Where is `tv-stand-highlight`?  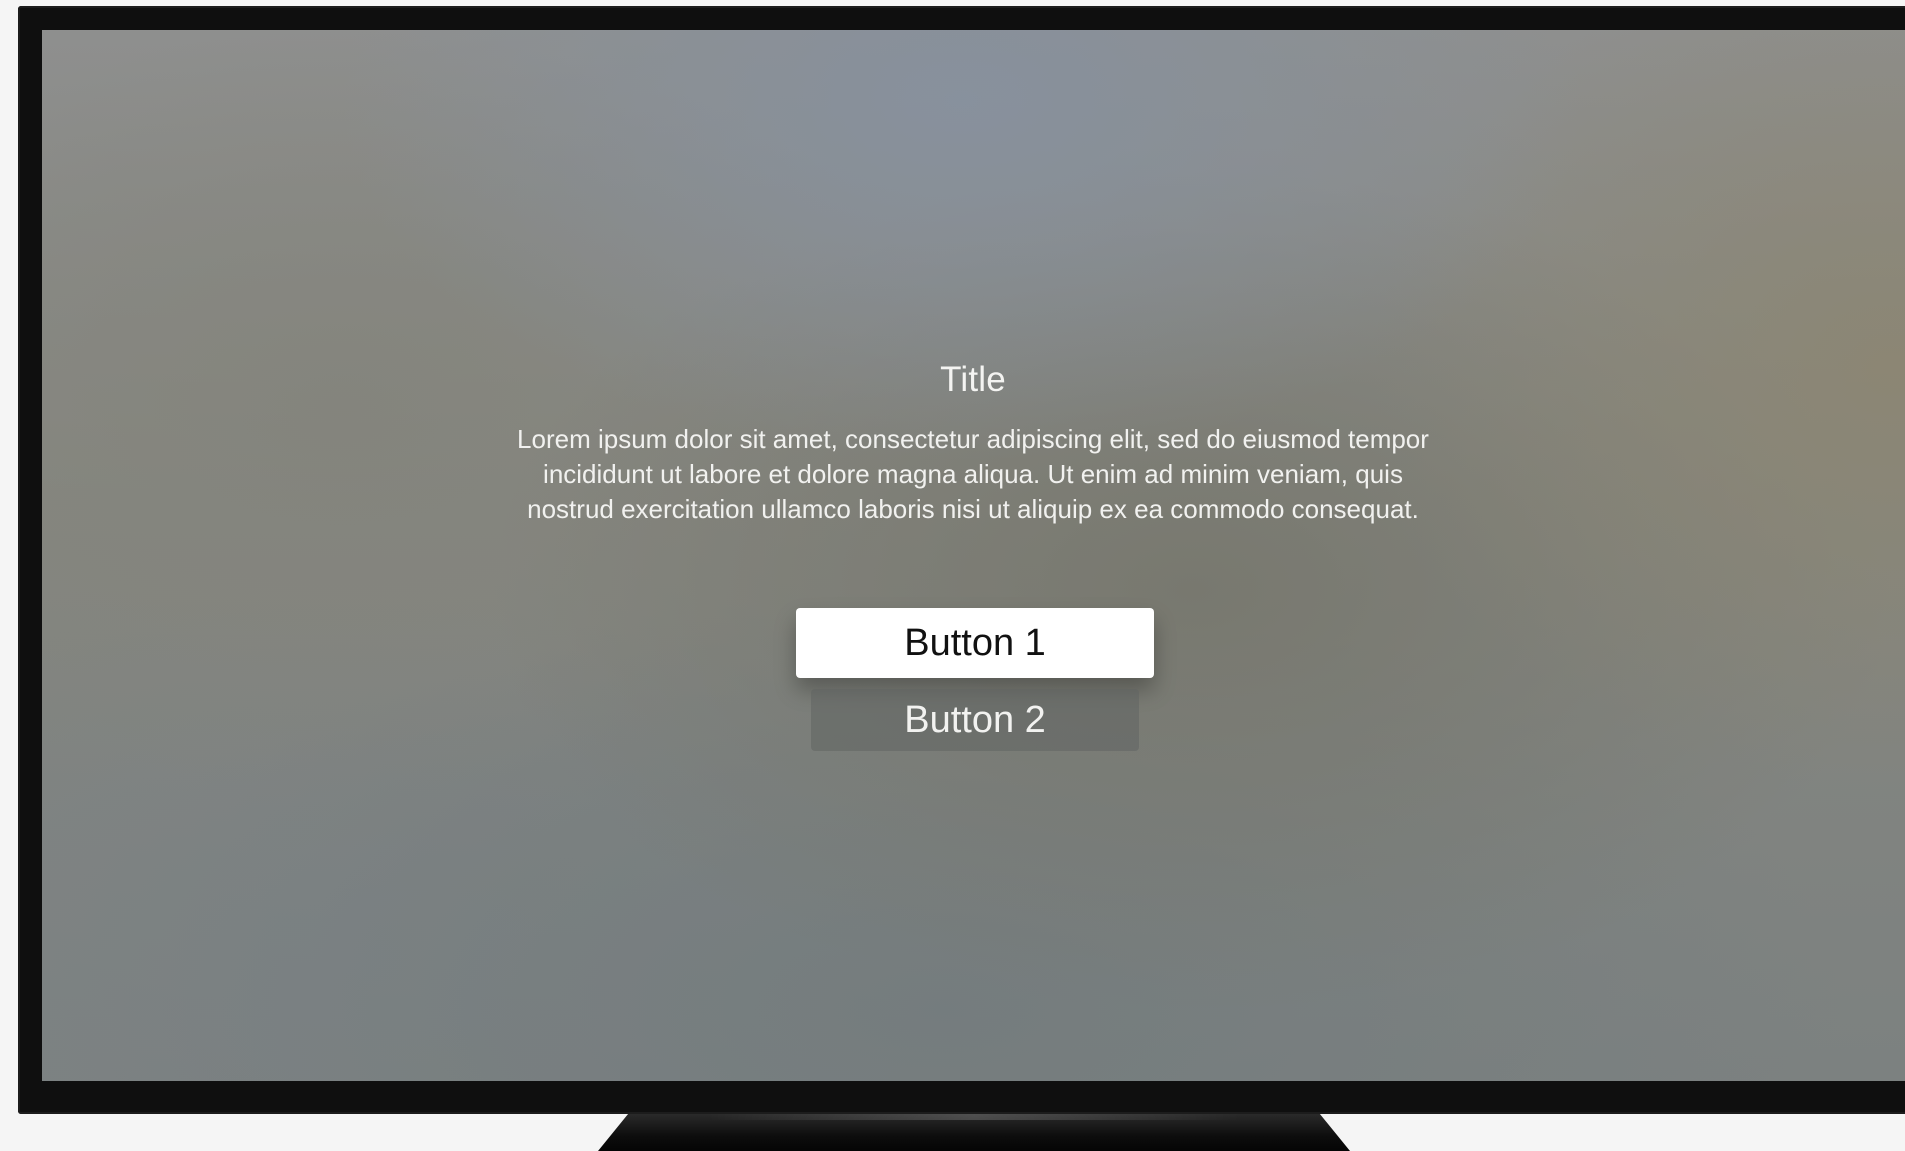
tv-stand-highlight is located at coordinates (974, 1117).